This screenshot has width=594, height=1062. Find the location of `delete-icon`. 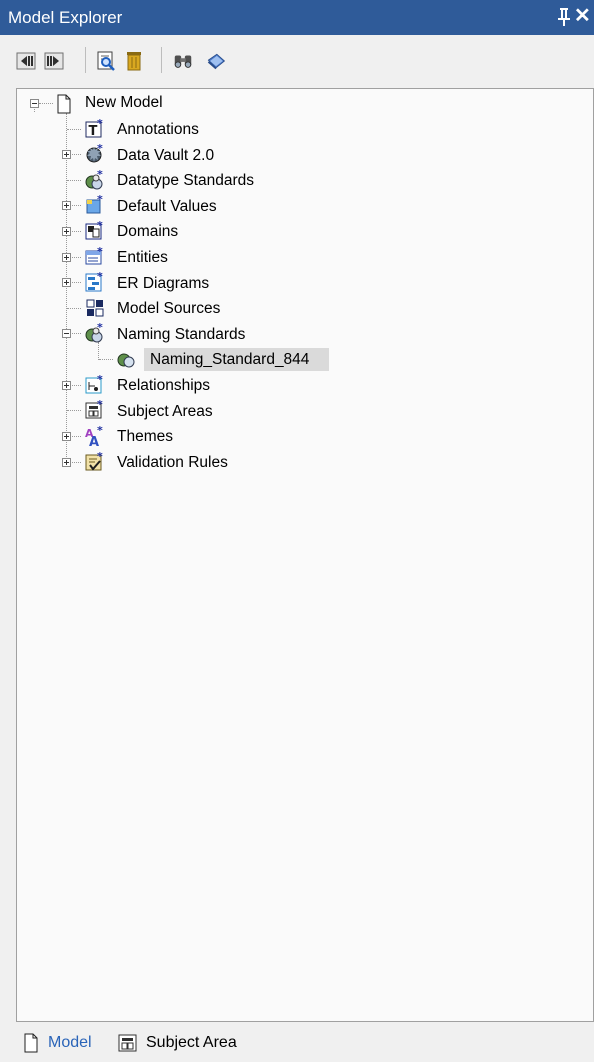

delete-icon is located at coordinates (134, 61).